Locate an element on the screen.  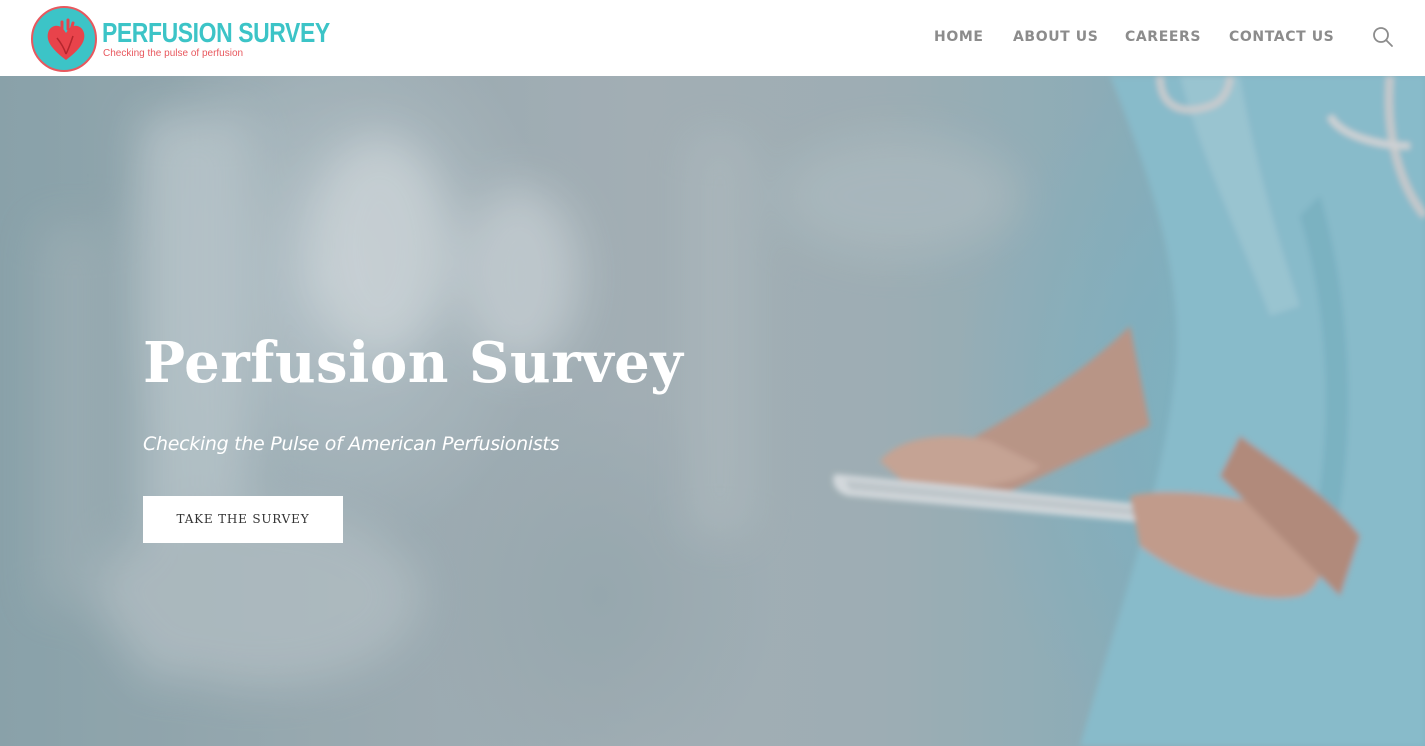
nav-home: HOME is located at coordinates (959, 37).